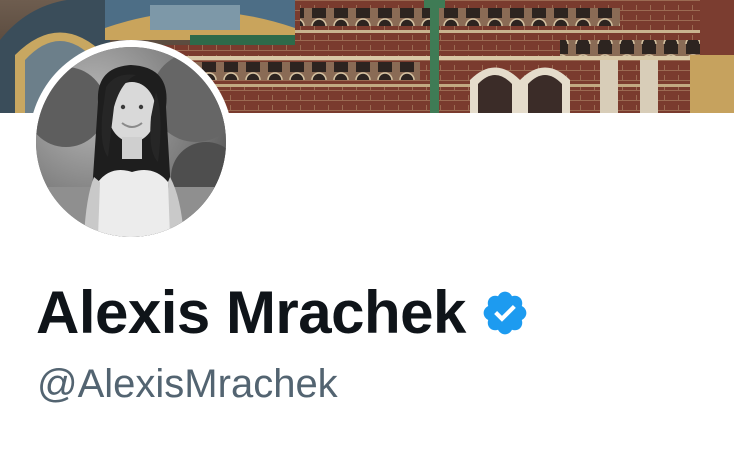 The width and height of the screenshot is (734, 450). What do you see at coordinates (505, 313) in the screenshot?
I see `verified-badge-icon` at bounding box center [505, 313].